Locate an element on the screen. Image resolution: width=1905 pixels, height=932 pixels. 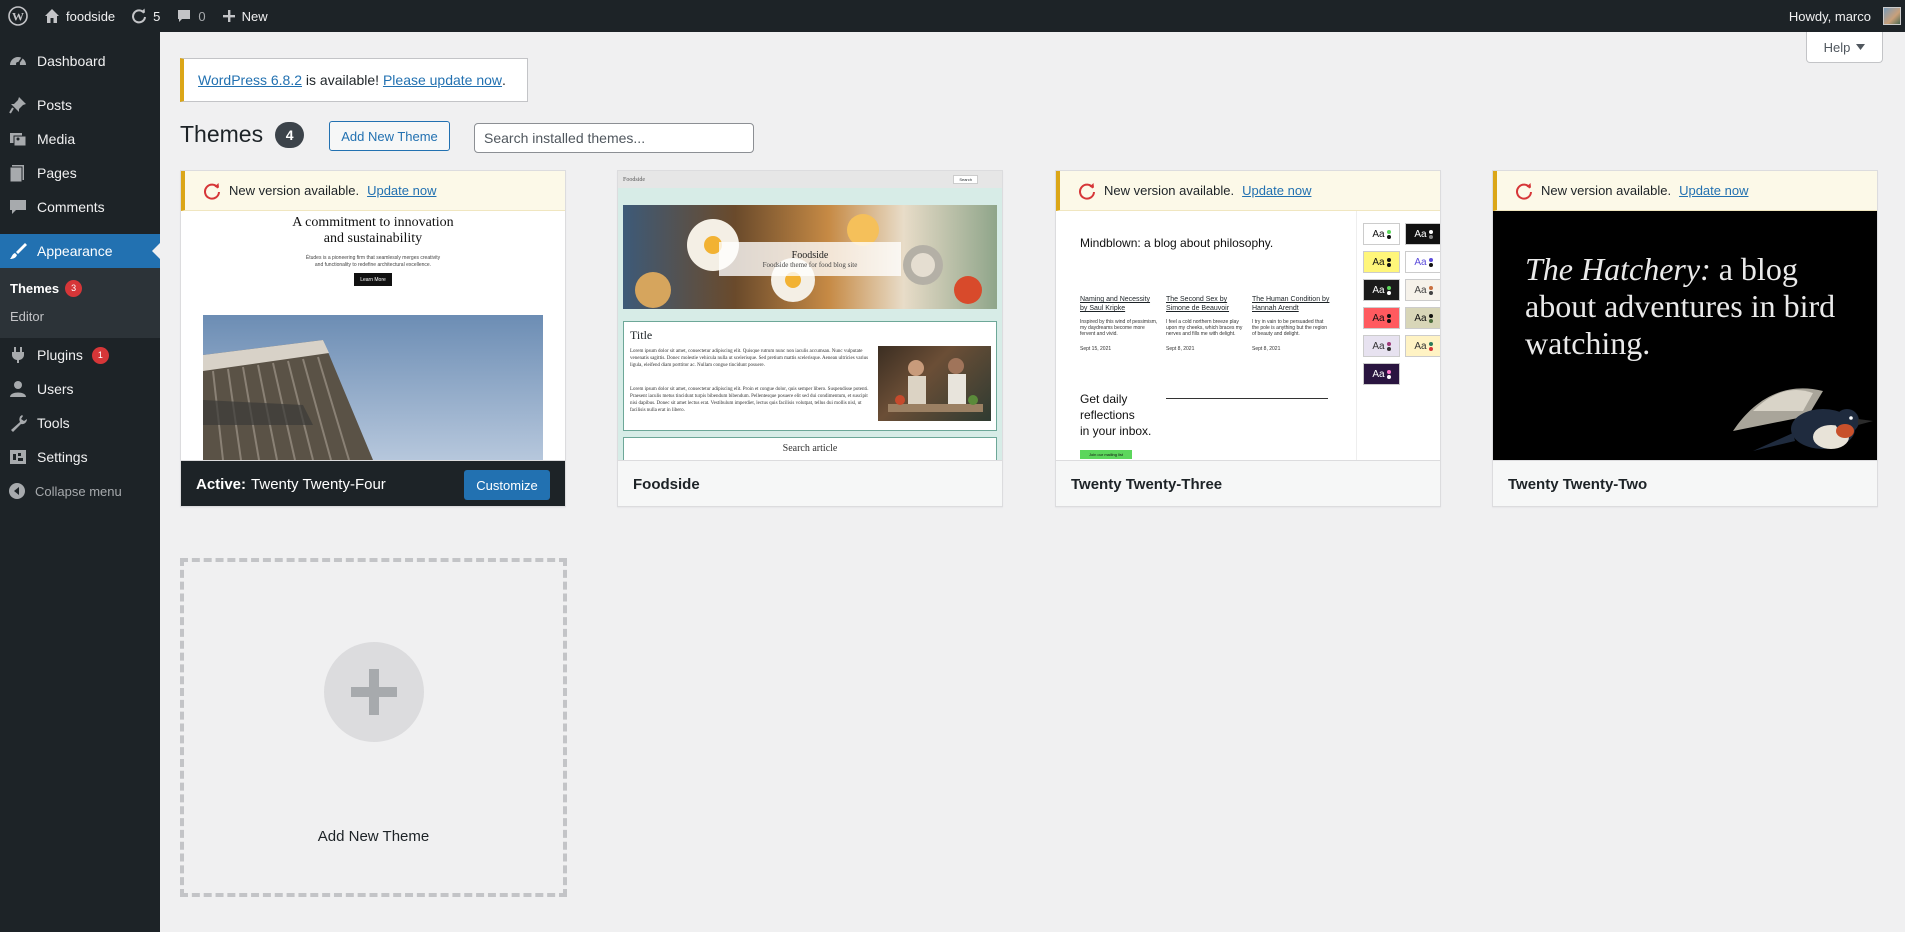
search-themes-input is located at coordinates (614, 138).